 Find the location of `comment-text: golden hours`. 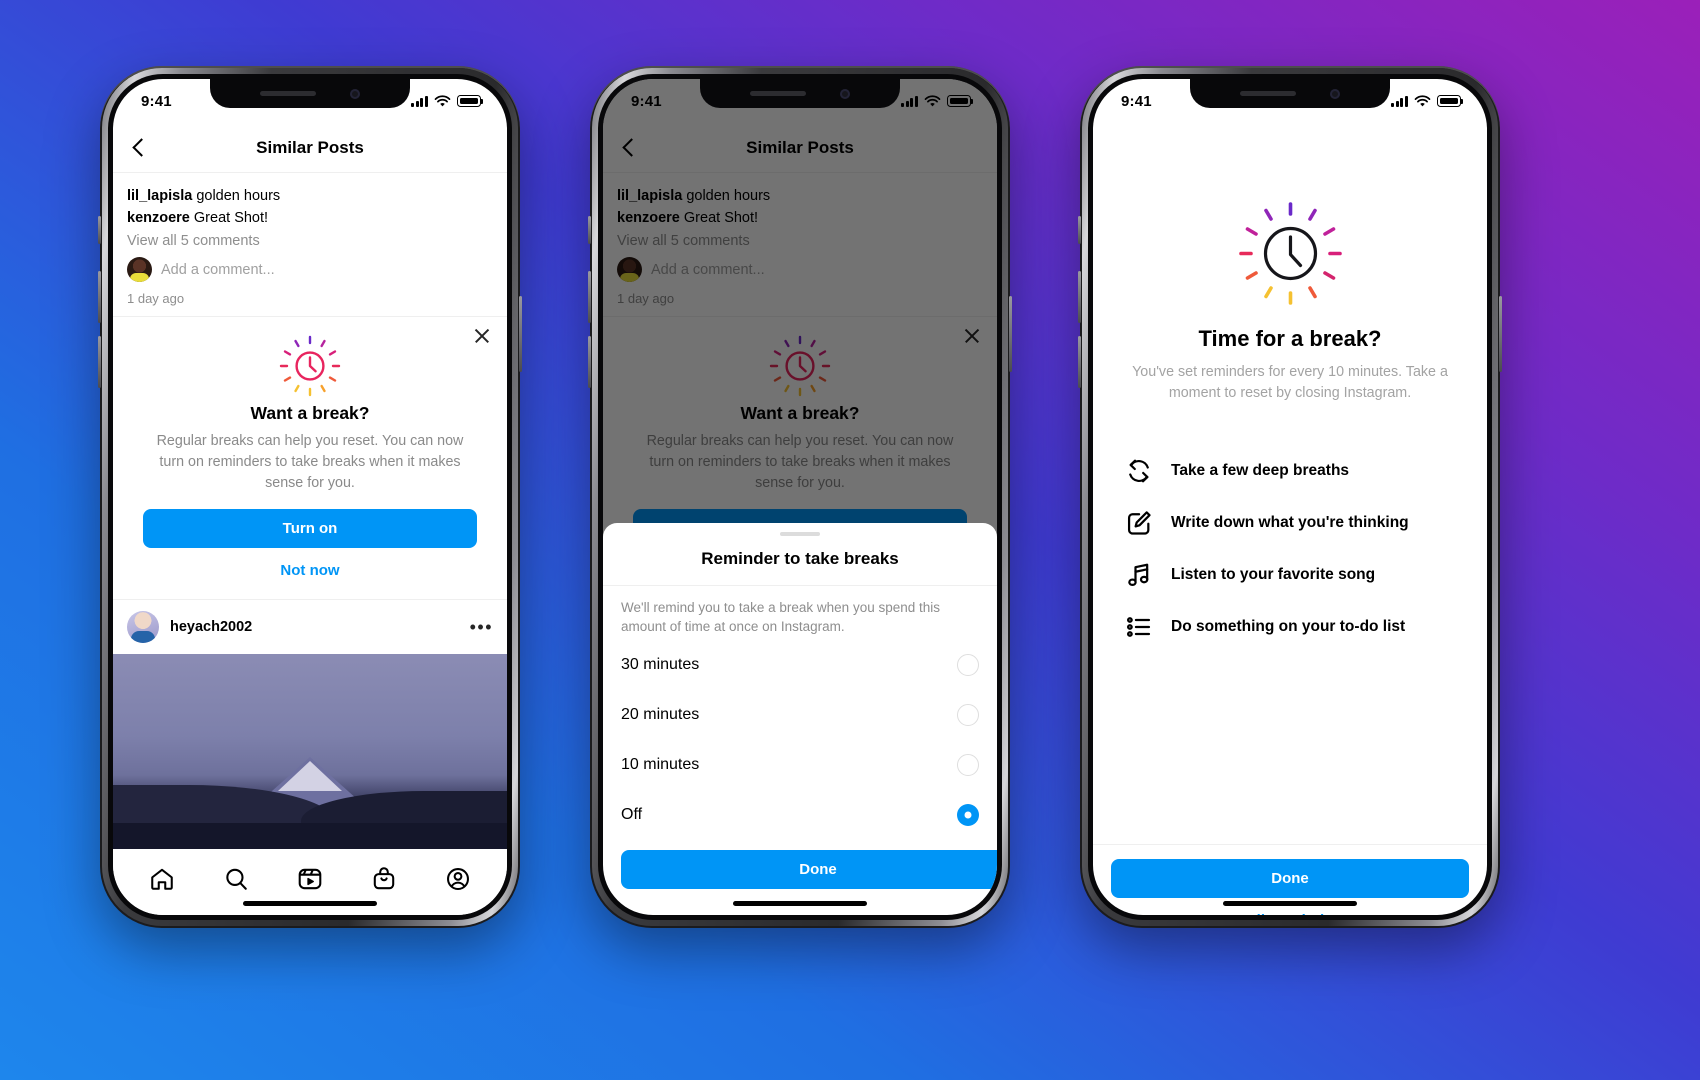

comment-text: golden hours is located at coordinates (238, 196).